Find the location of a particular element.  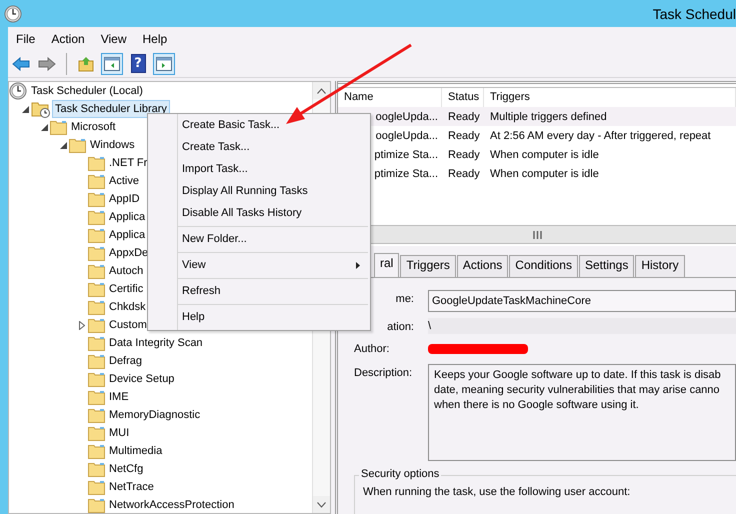

folder-clock-icon is located at coordinates (41, 109).